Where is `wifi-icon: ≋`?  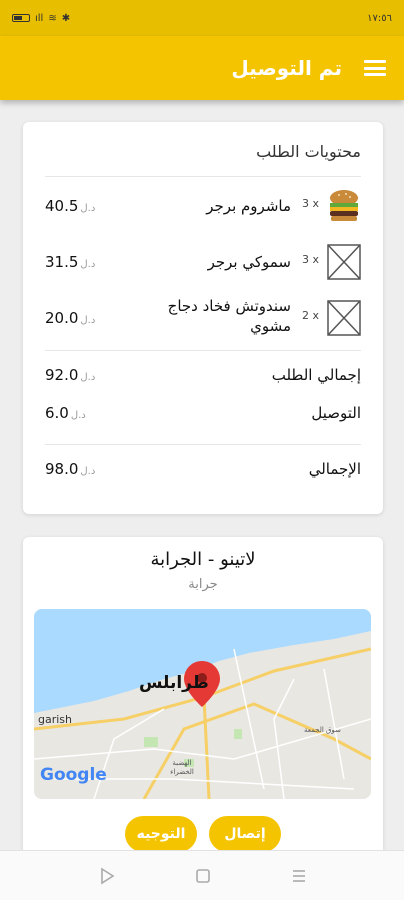 wifi-icon: ≋ is located at coordinates (52, 18).